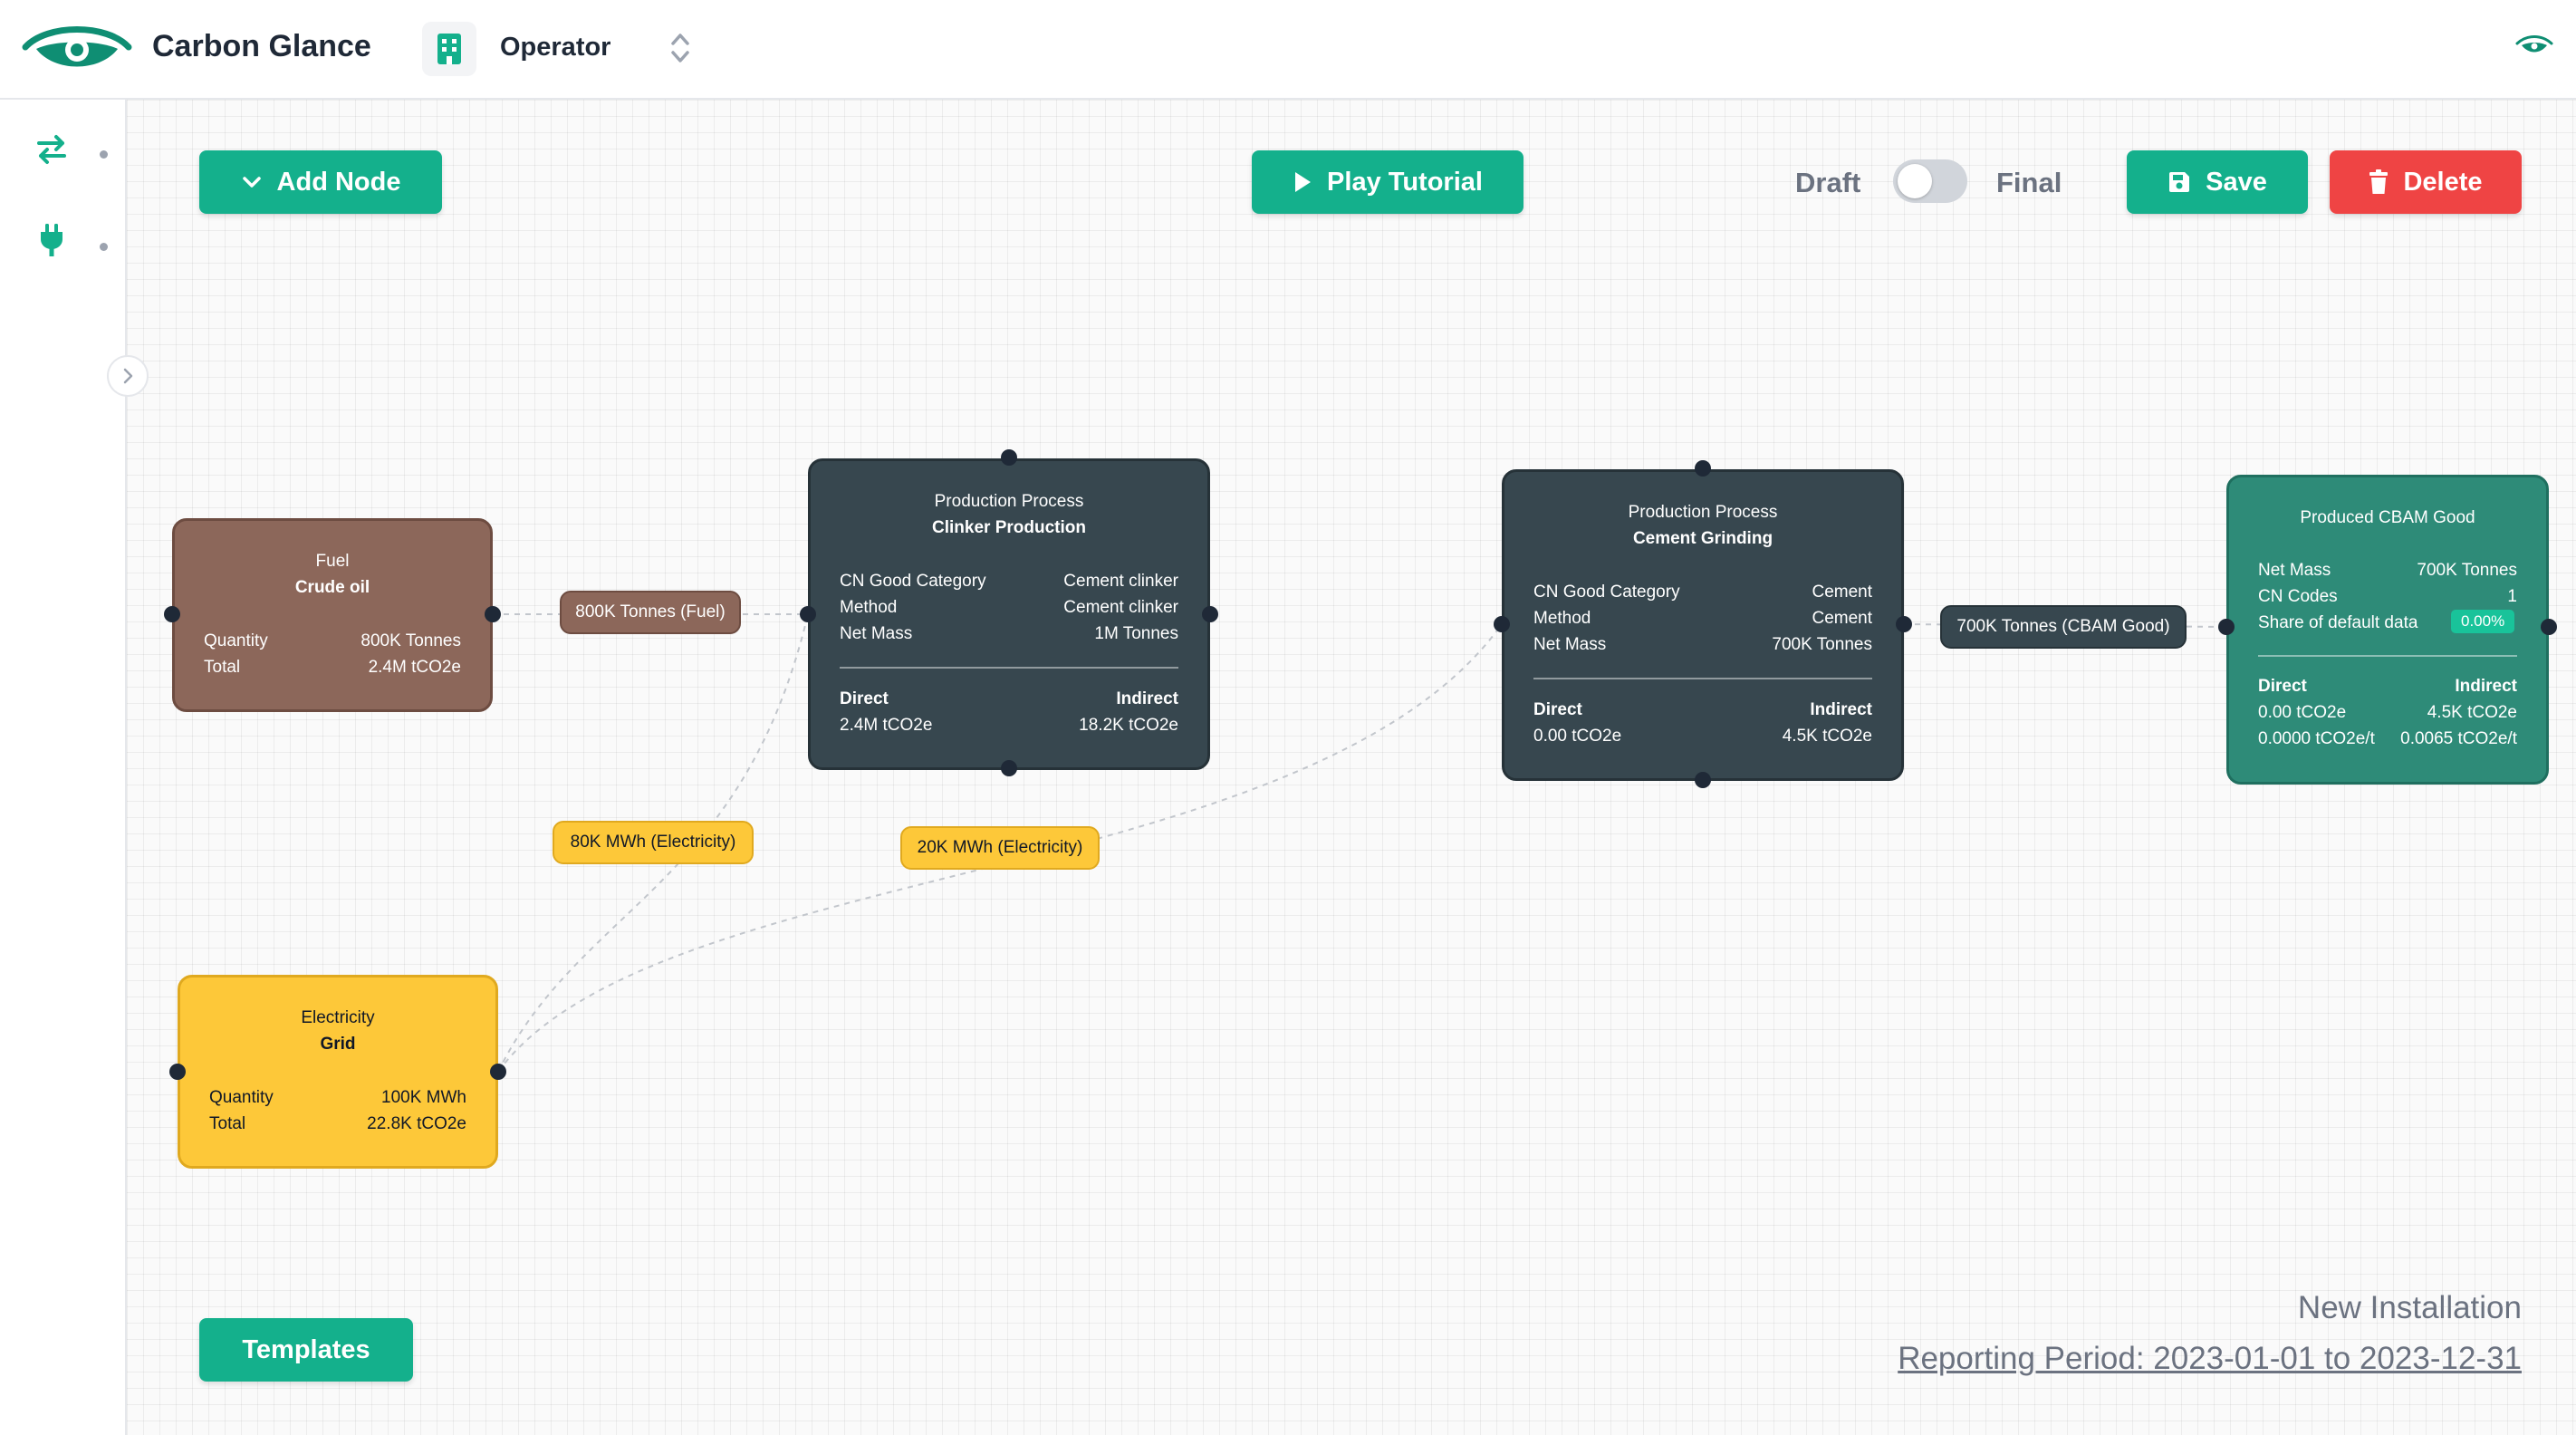 The width and height of the screenshot is (2576, 1435). Describe the element at coordinates (2549, 627) in the screenshot. I see `cbam-output-handle` at that location.